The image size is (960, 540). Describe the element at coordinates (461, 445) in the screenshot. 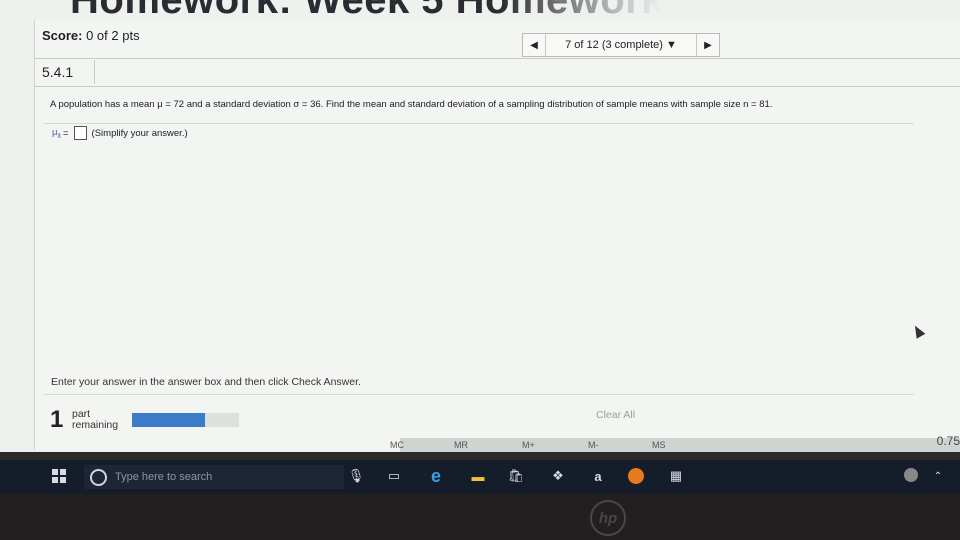

I see `calc-key-mr: MR` at that location.